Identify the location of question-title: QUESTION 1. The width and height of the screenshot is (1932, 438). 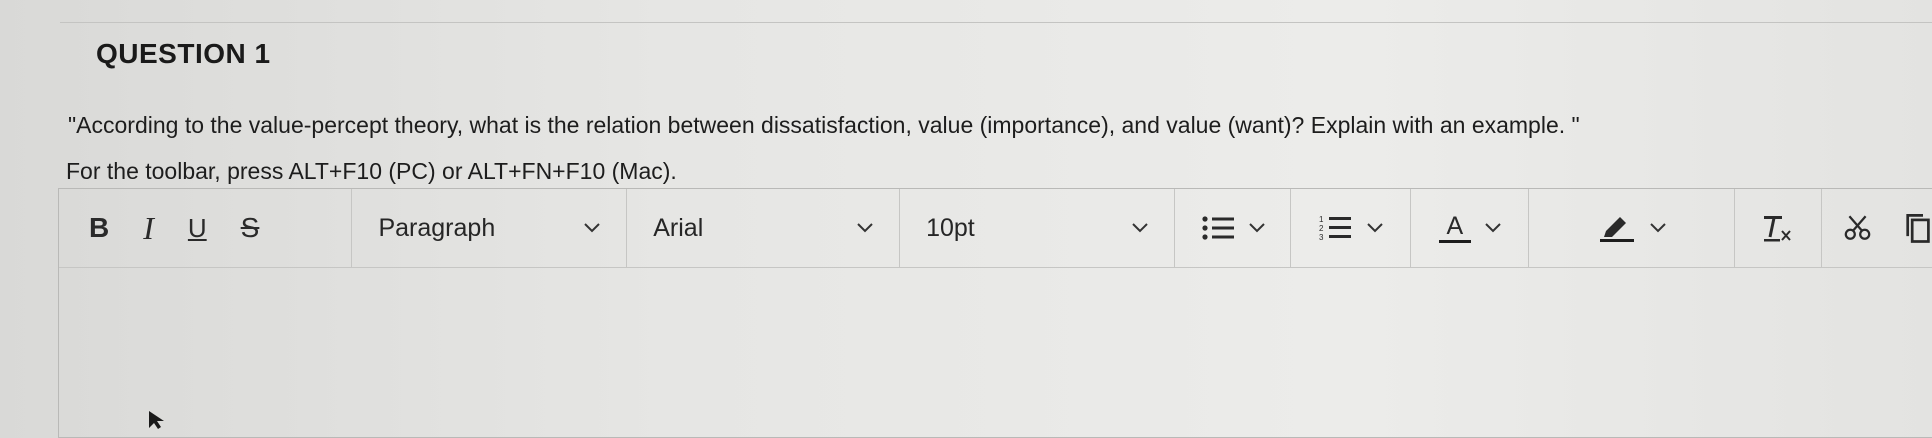
(183, 53).